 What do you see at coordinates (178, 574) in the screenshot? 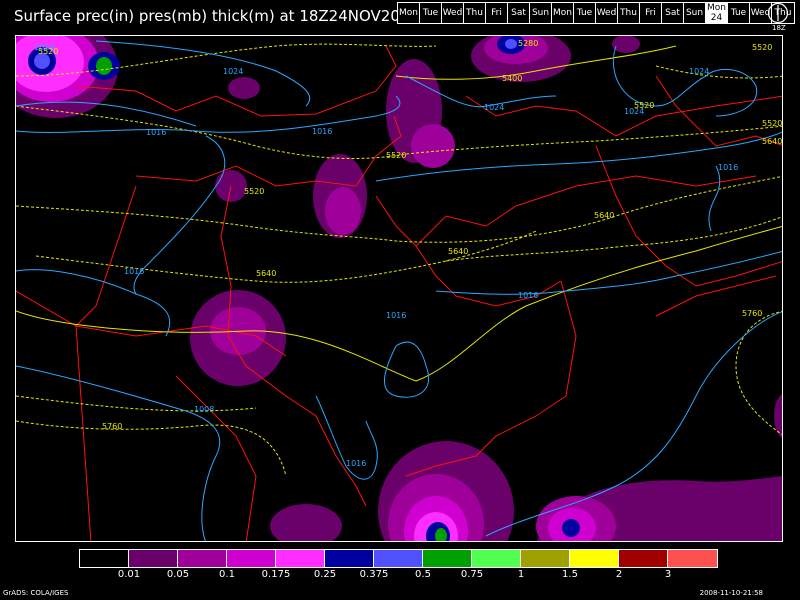
I see `legend-tick: 0.05` at bounding box center [178, 574].